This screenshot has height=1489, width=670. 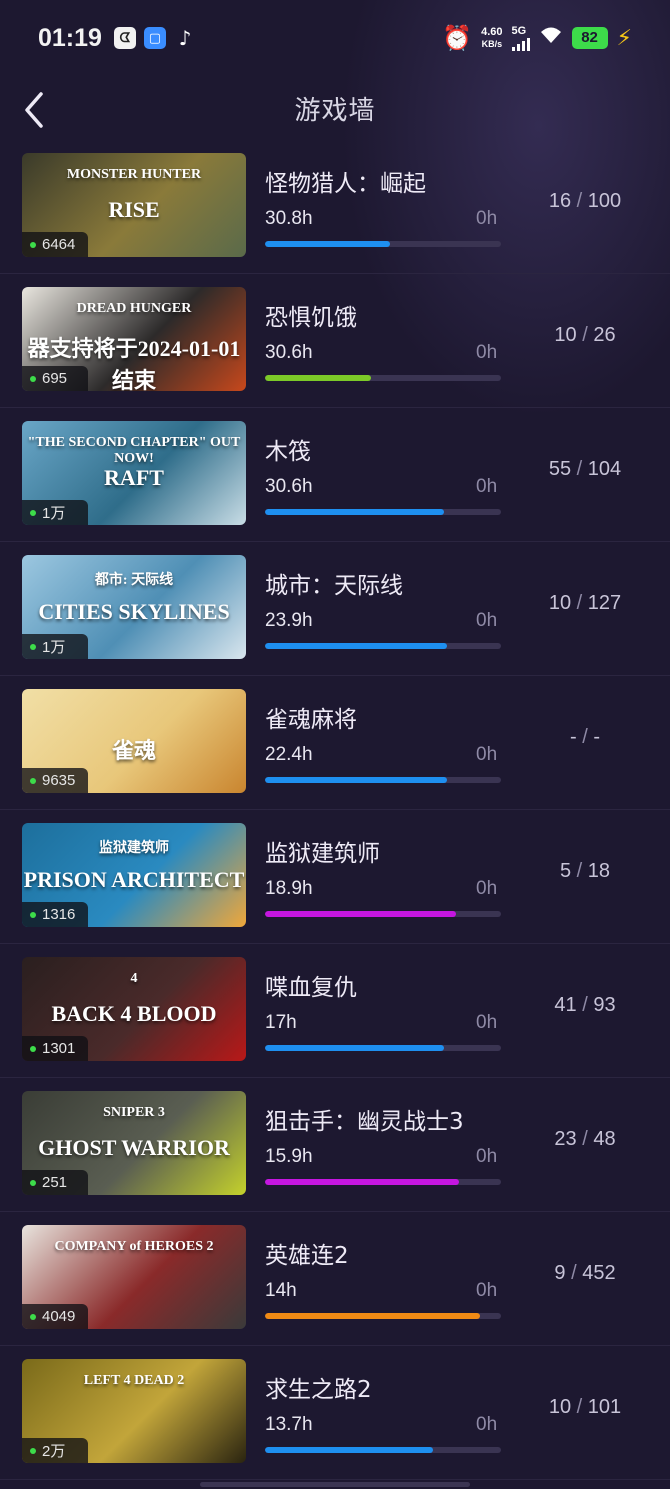 I want to click on online-count: 9635, so click(x=59, y=780).